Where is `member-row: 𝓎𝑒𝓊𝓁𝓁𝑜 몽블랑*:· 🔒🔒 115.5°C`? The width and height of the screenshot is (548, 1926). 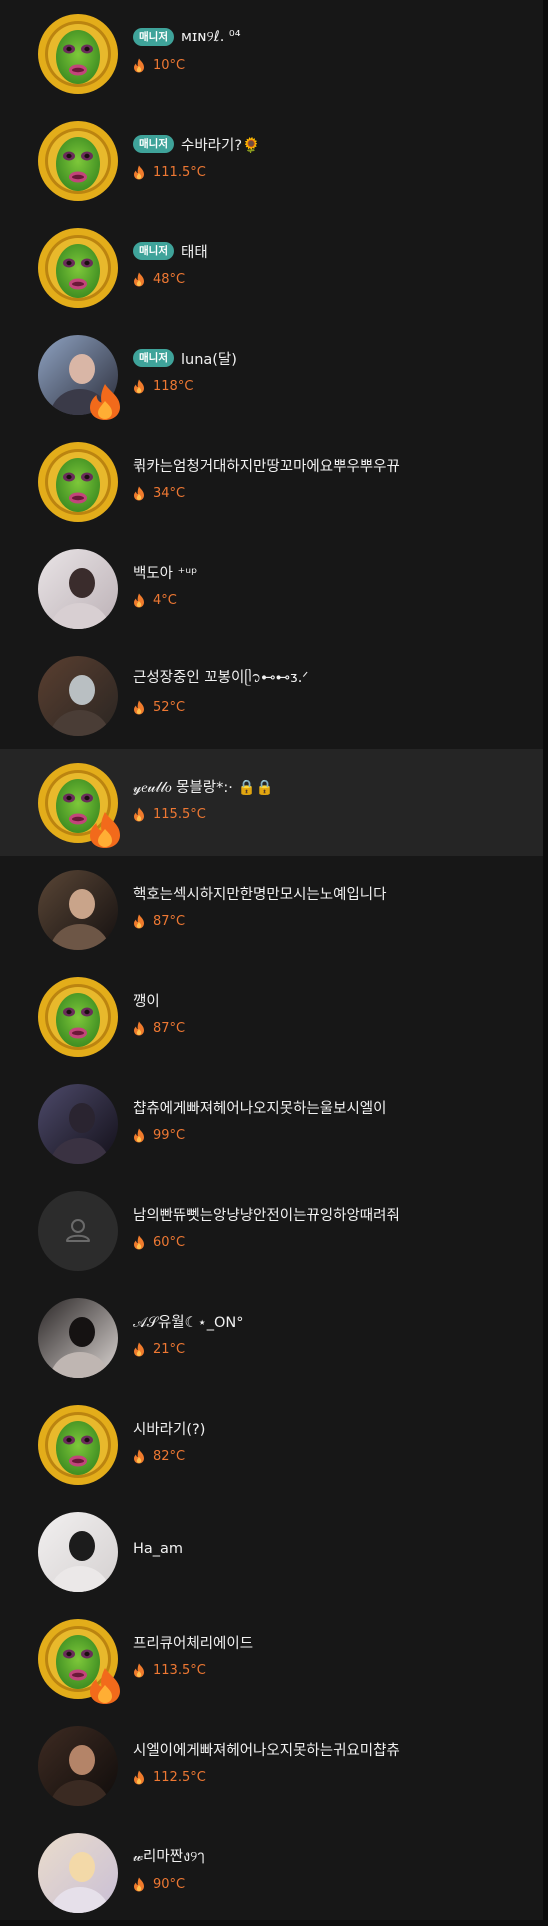
member-row: 𝓎𝑒𝓊𝓁𝓁𝑜 몽블랑*:· 🔒🔒 115.5°C is located at coordinates (271, 802).